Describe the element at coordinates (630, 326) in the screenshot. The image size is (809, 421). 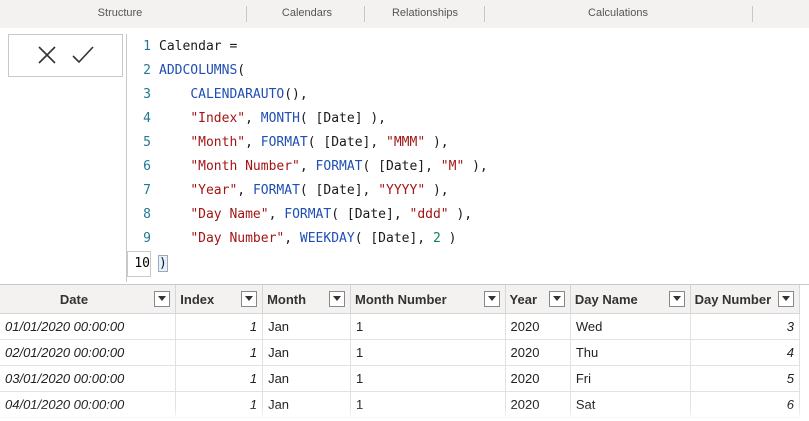
I see `table-cell: Wed` at that location.